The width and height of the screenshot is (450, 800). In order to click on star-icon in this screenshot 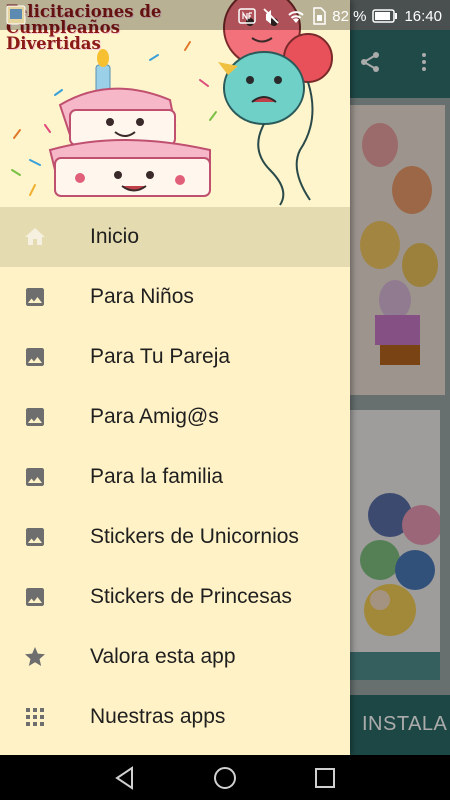, I will do `click(35, 656)`.